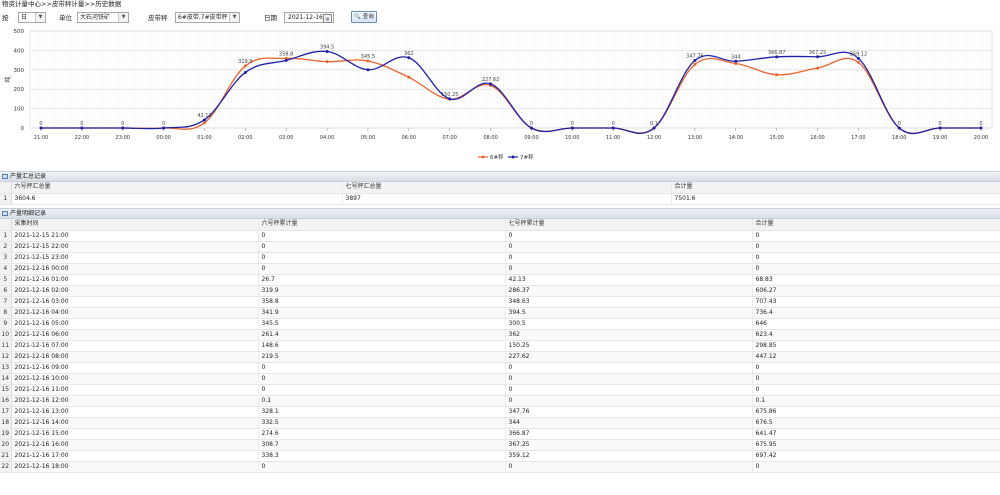  I want to click on table-cell: 359.12, so click(629, 456).